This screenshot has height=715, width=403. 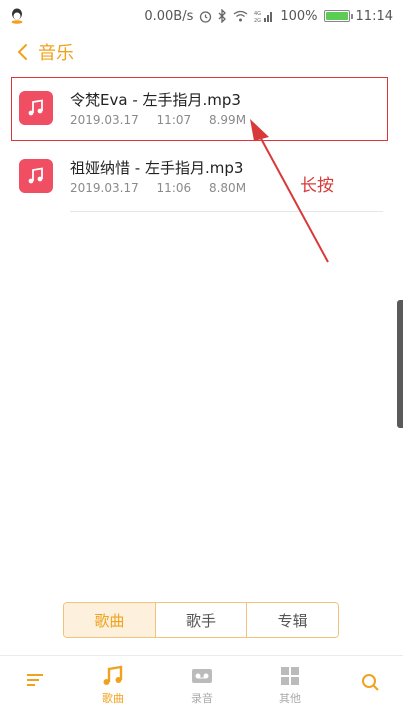 I want to click on nav-songs: 歌曲, so click(x=113, y=685).